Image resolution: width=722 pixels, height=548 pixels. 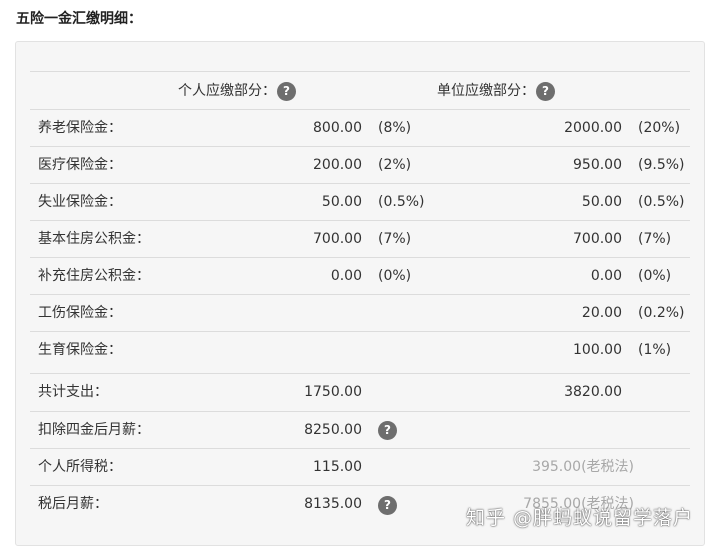 I want to click on employer-amount: 100.00, so click(x=597, y=350).